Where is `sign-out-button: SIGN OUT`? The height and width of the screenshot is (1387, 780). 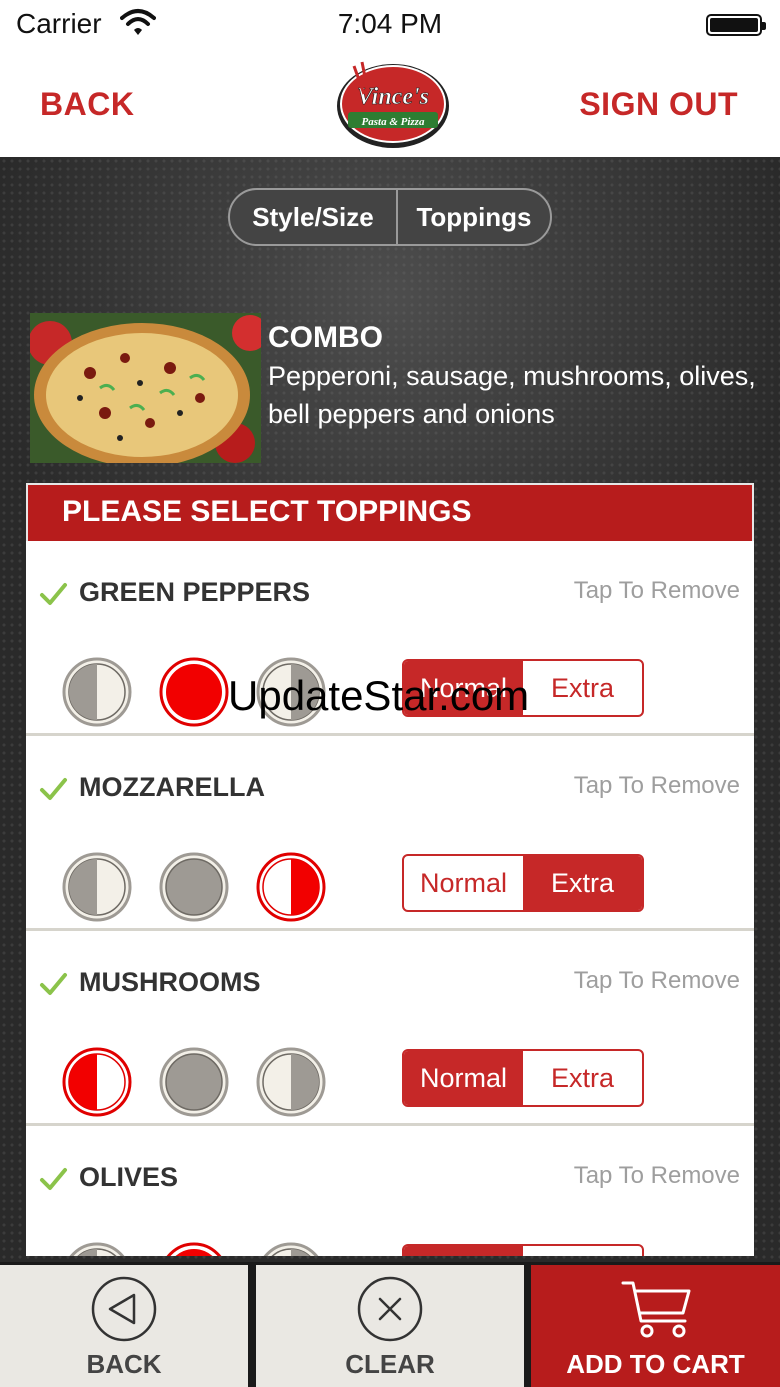 sign-out-button: SIGN OUT is located at coordinates (658, 104).